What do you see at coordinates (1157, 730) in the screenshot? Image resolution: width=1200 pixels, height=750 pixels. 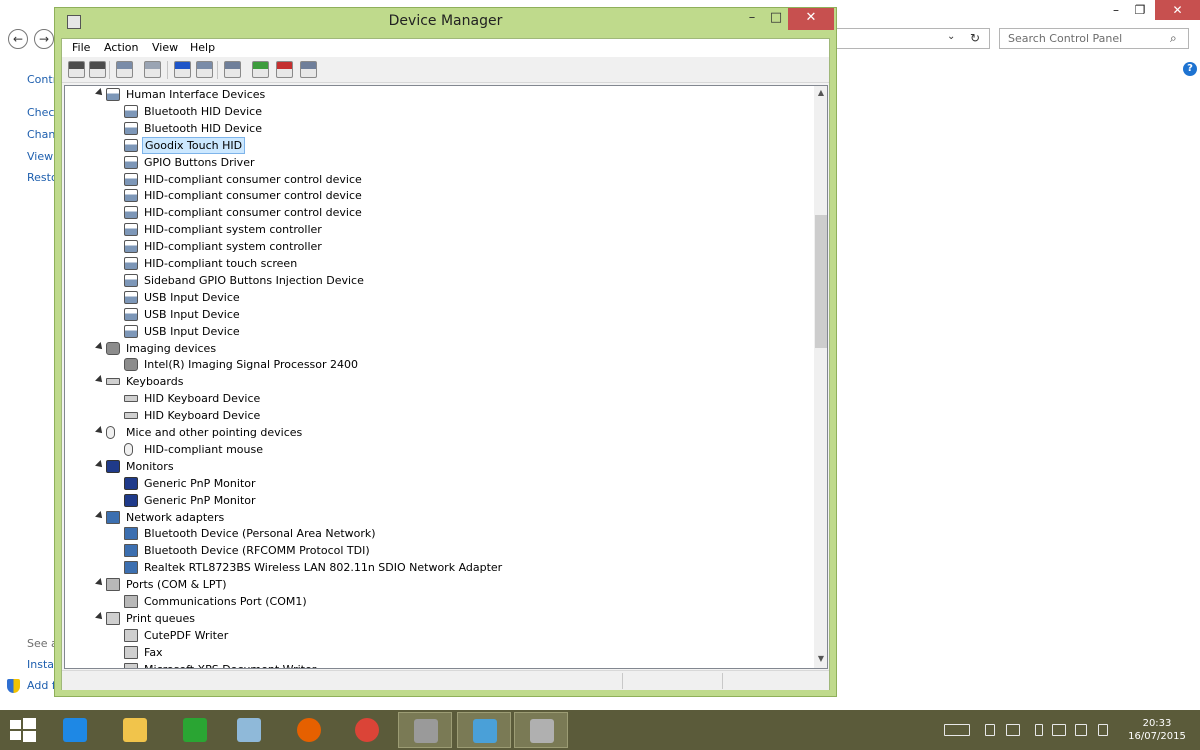 I see `clock: 20:33 16/07/2015` at bounding box center [1157, 730].